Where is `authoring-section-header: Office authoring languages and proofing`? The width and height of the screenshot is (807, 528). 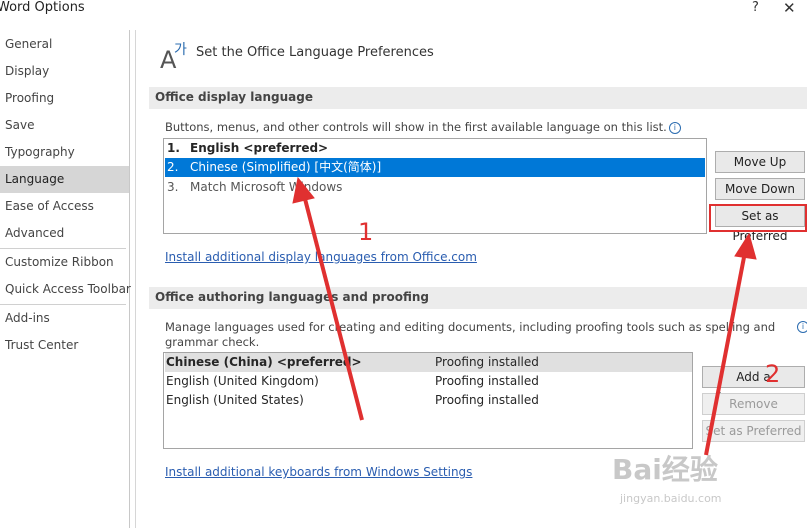
authoring-section-header: Office authoring languages and proofing is located at coordinates (478, 298).